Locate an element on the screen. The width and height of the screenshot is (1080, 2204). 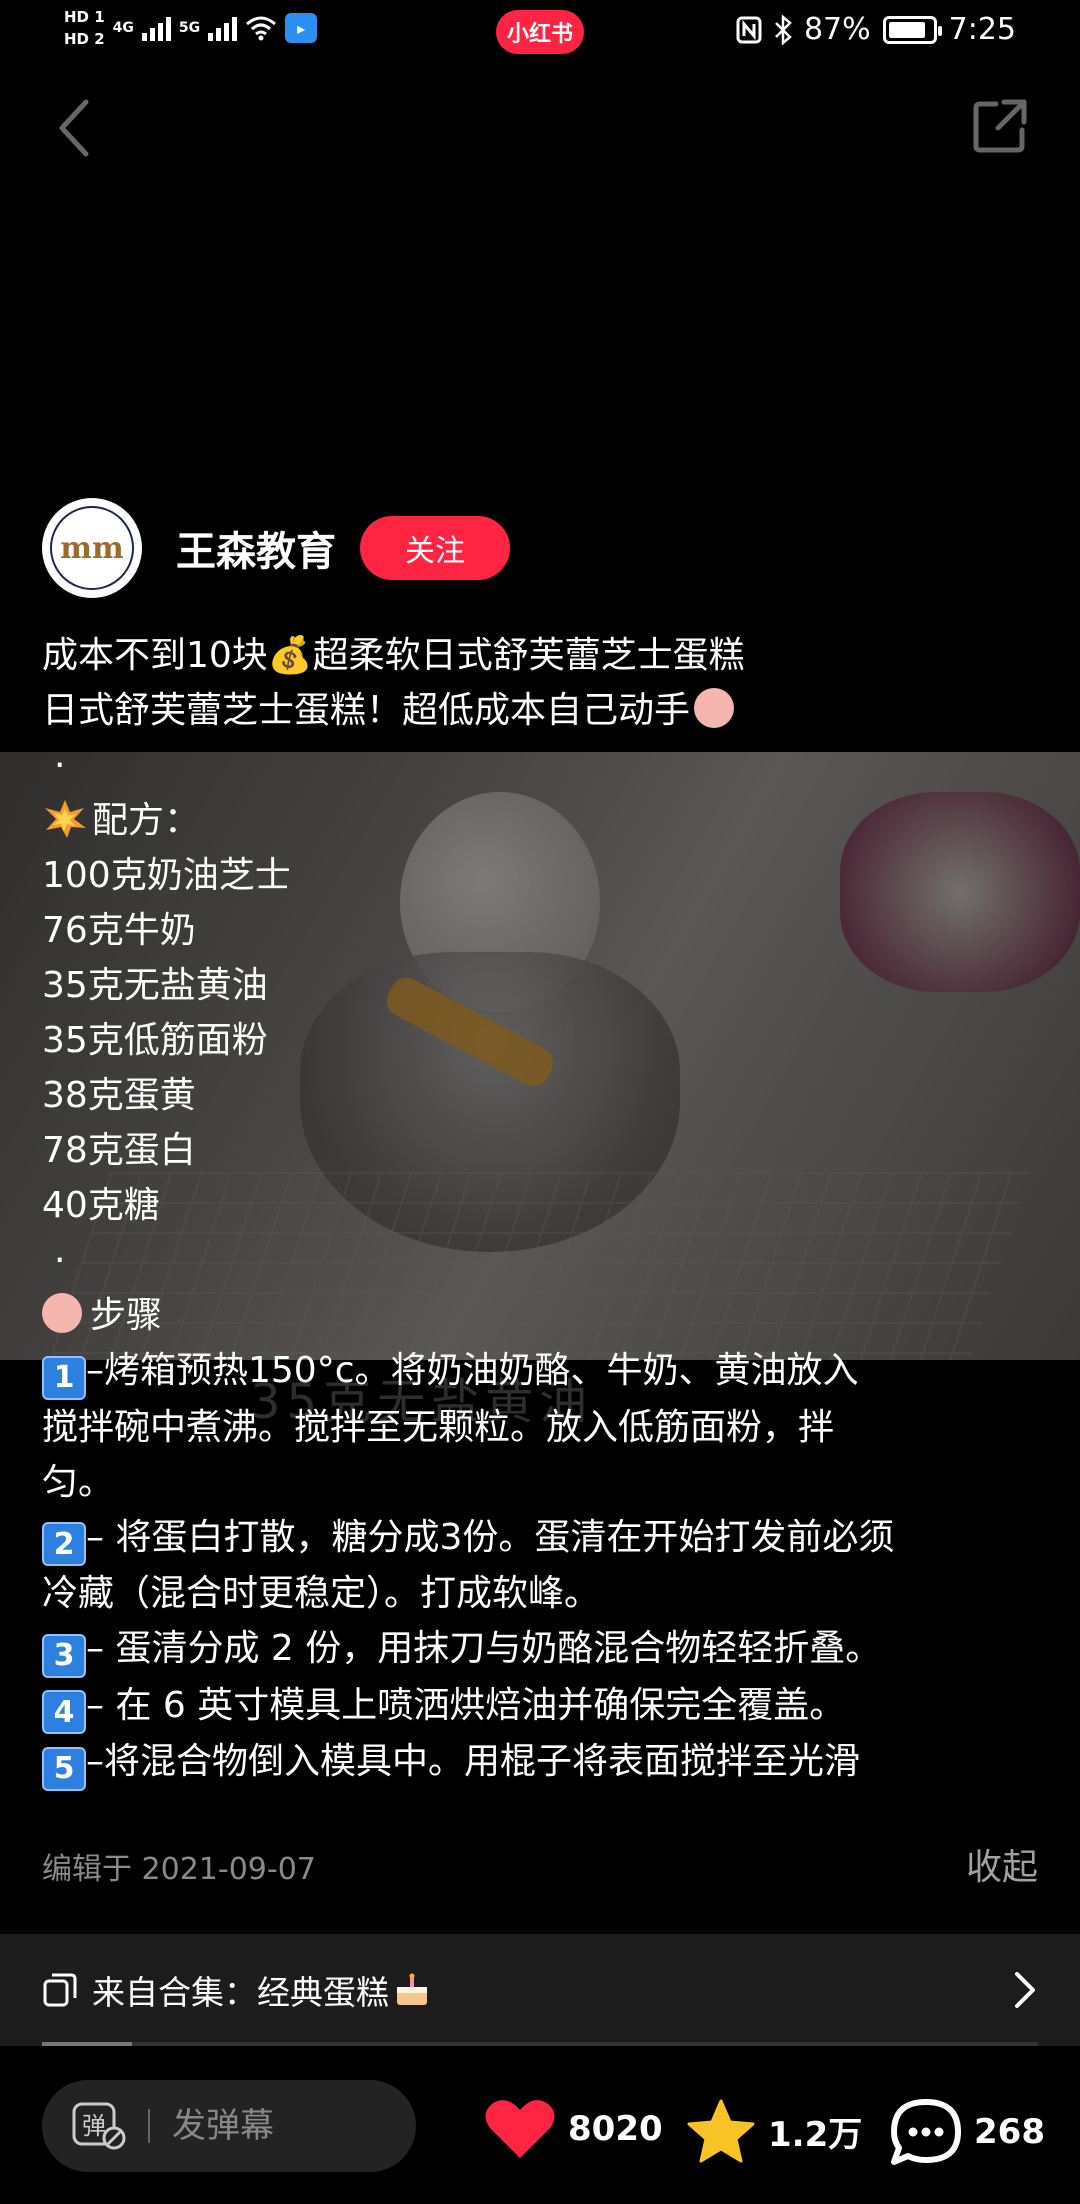
avatar: ⅿⅿ is located at coordinates (92, 548).